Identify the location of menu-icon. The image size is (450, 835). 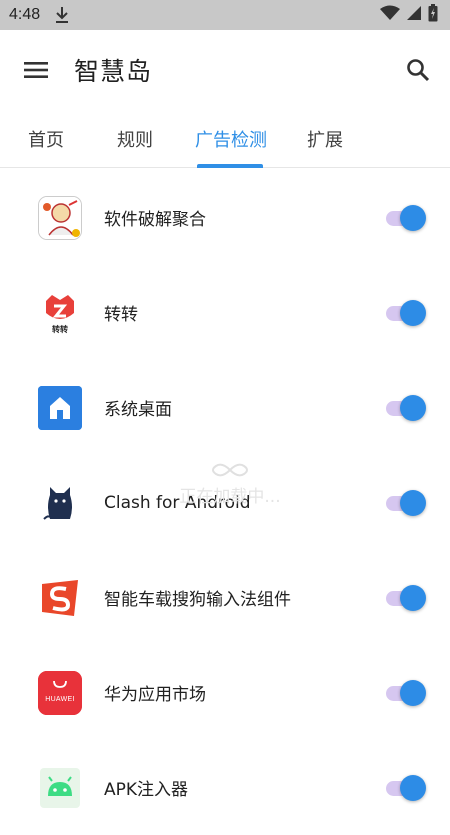
(36, 70).